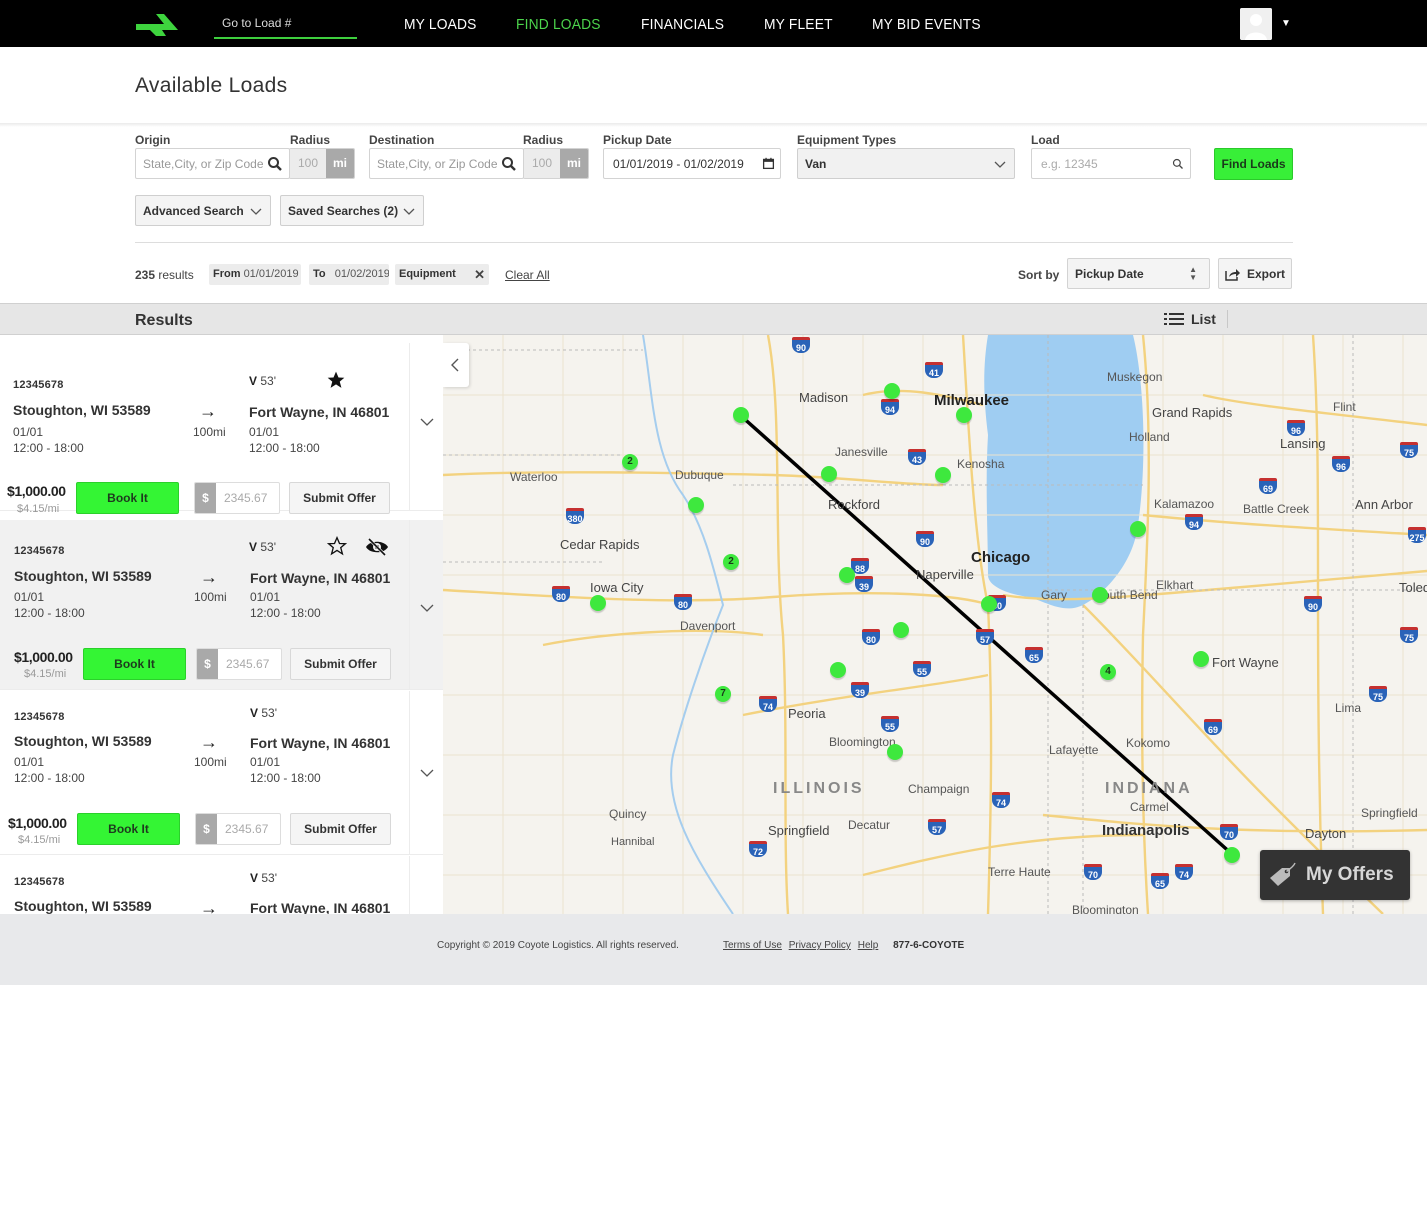 The image size is (1427, 1218). Describe the element at coordinates (752, 945) in the screenshot. I see `terms-of-use-link: Terms of Use` at that location.